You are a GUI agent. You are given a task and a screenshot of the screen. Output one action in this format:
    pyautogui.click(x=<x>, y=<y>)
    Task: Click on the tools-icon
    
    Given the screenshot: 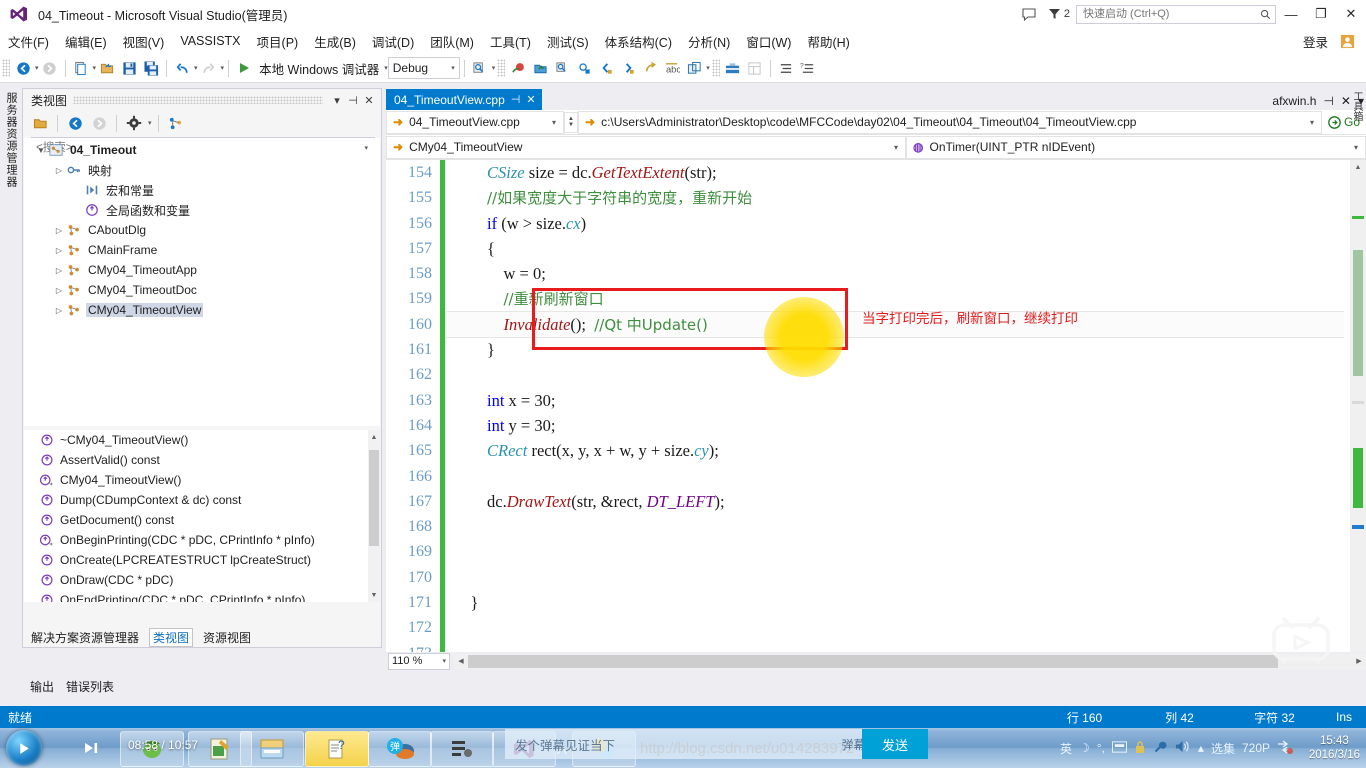 What is the action you would take?
    pyautogui.click(x=1160, y=748)
    